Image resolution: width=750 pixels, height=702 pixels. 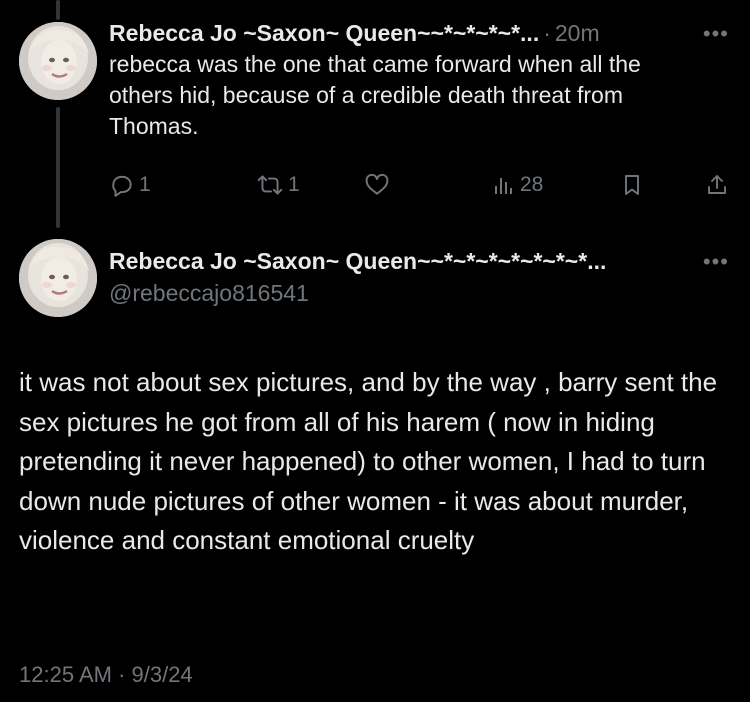 I want to click on like-button, so click(x=379, y=185).